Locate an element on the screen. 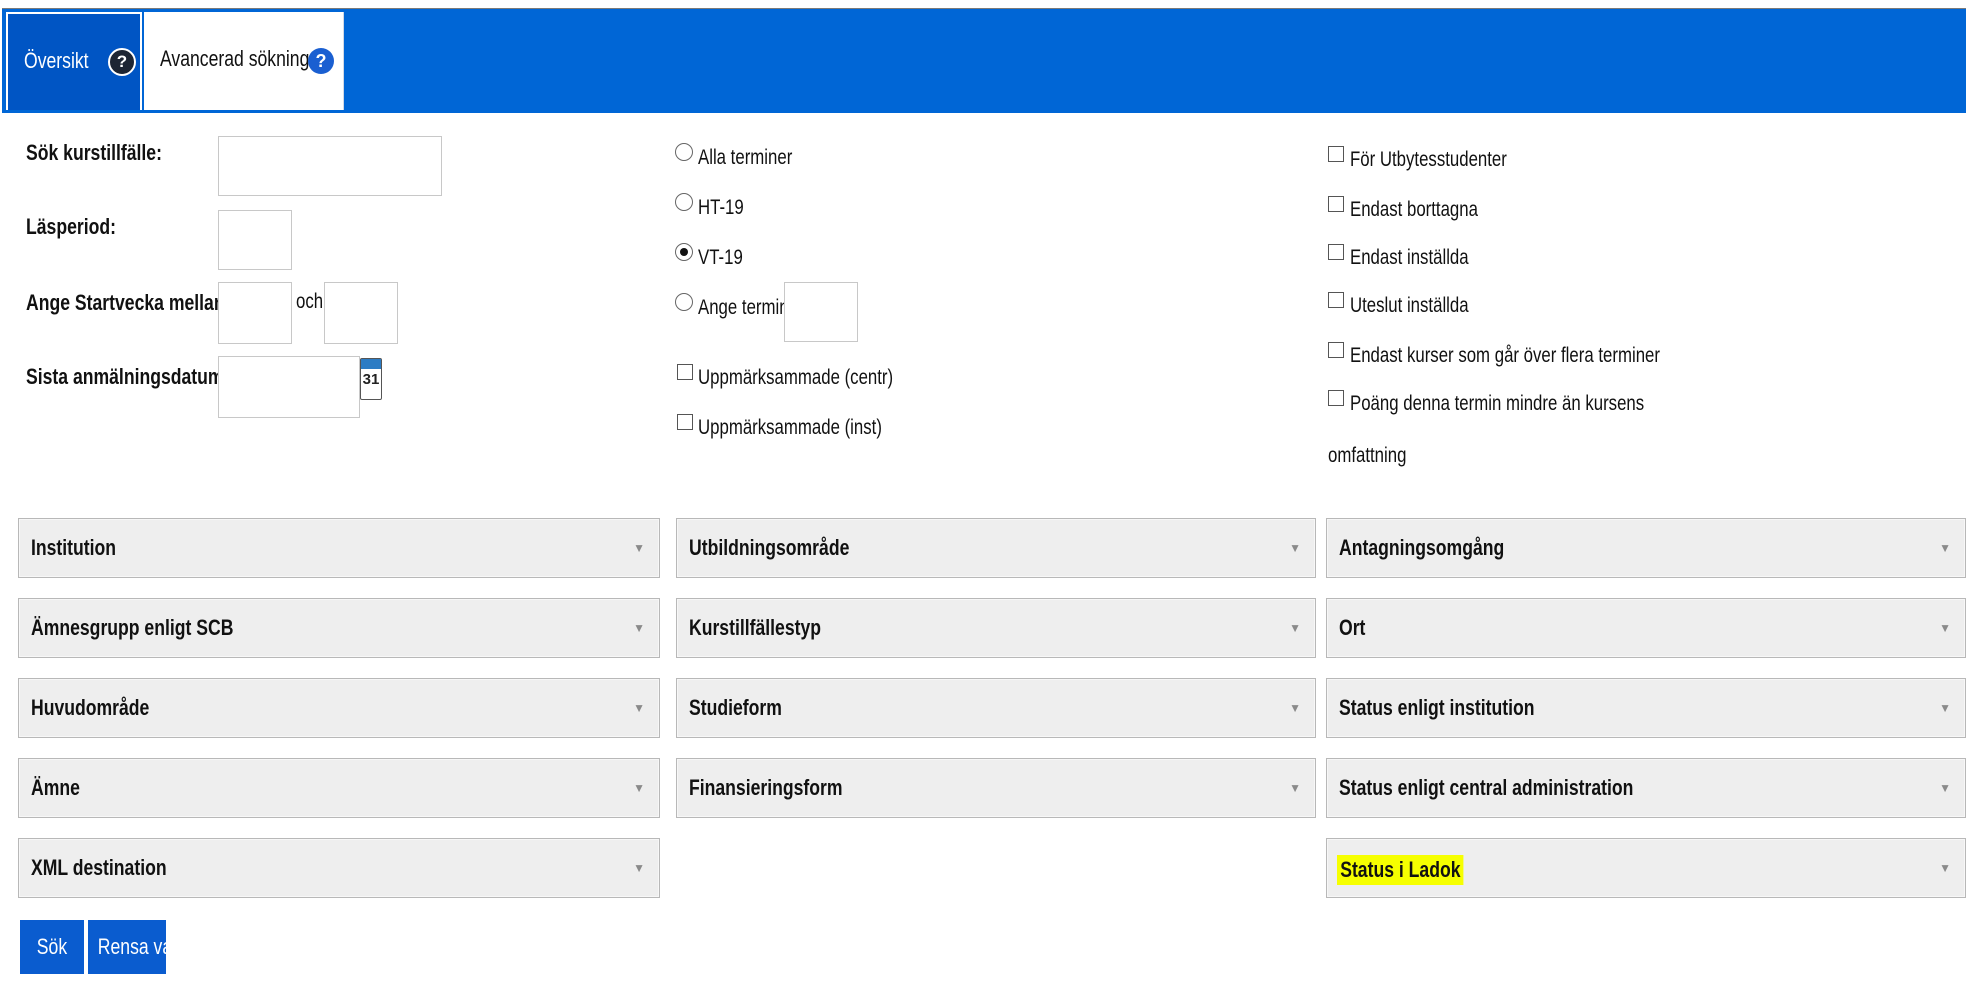 The image size is (1966, 993). tab-oversikt: Översikt ? is located at coordinates (74, 61).